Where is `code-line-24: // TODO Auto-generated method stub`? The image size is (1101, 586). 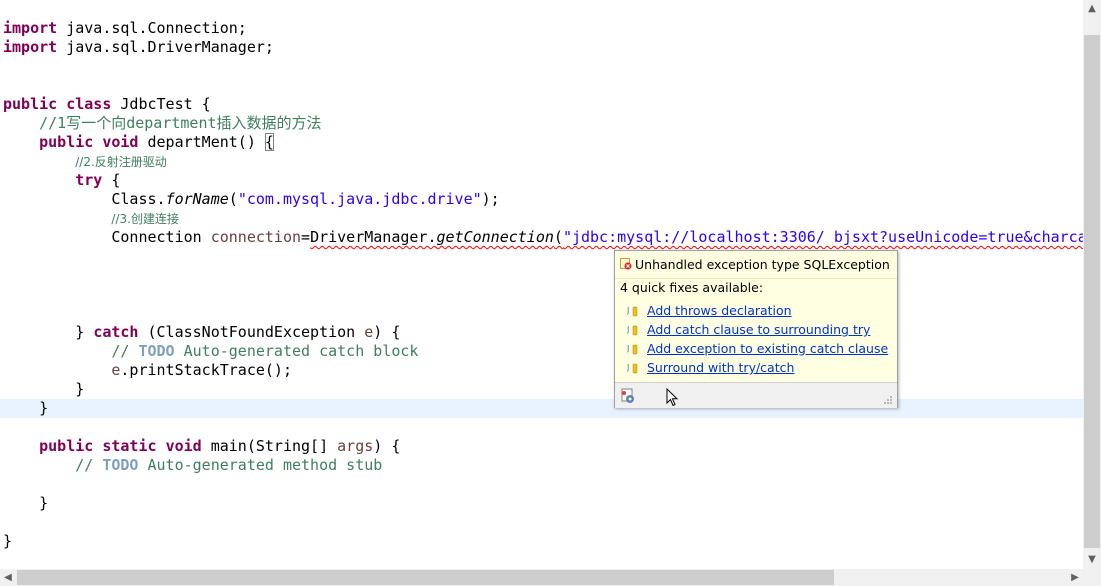
code-line-24: // TODO Auto-generated method stub is located at coordinates (229, 465).